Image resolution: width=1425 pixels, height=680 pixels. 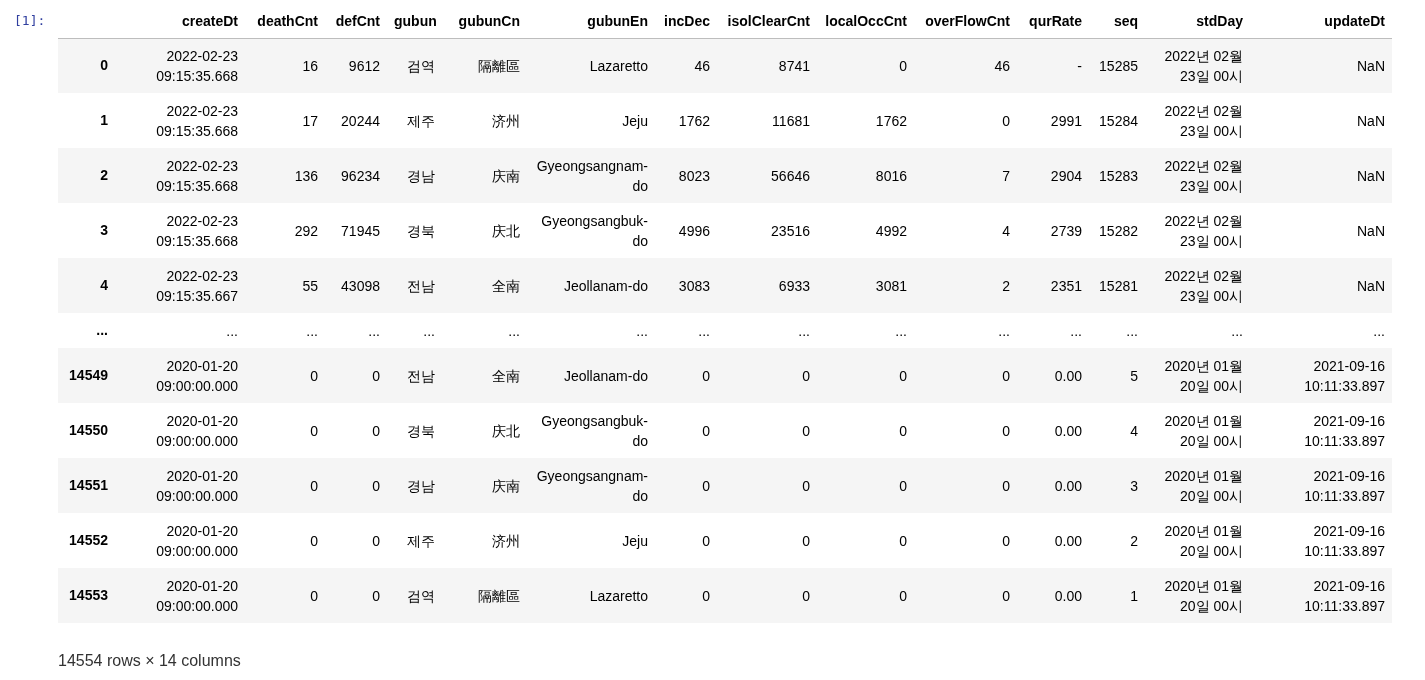 What do you see at coordinates (1006, 175) in the screenshot?
I see `table-cell: 7` at bounding box center [1006, 175].